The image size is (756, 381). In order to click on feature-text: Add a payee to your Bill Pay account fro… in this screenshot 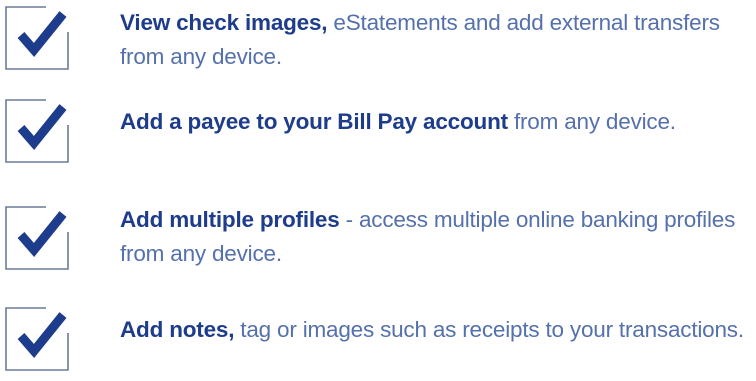, I will do `click(438, 122)`.